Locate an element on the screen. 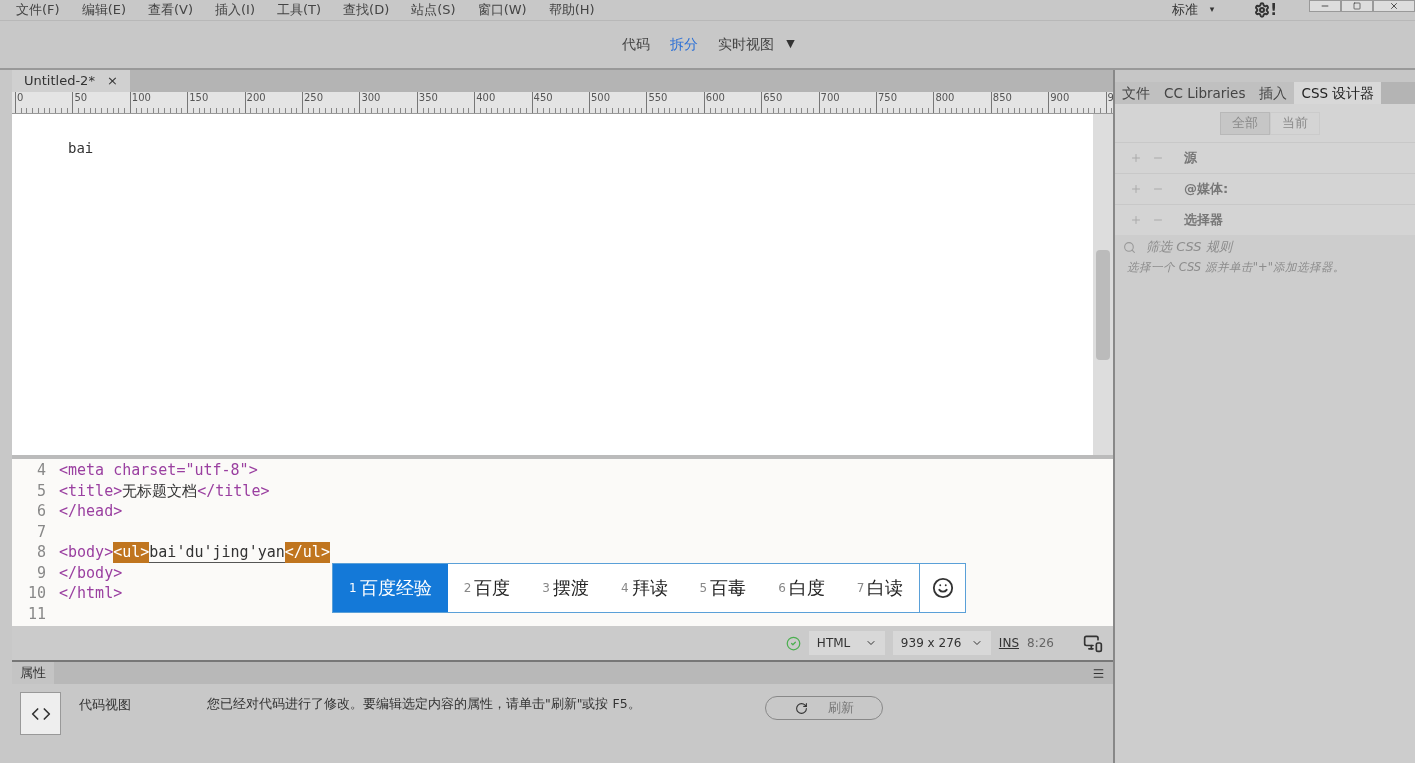  code-token: </html> is located at coordinates (91, 593).